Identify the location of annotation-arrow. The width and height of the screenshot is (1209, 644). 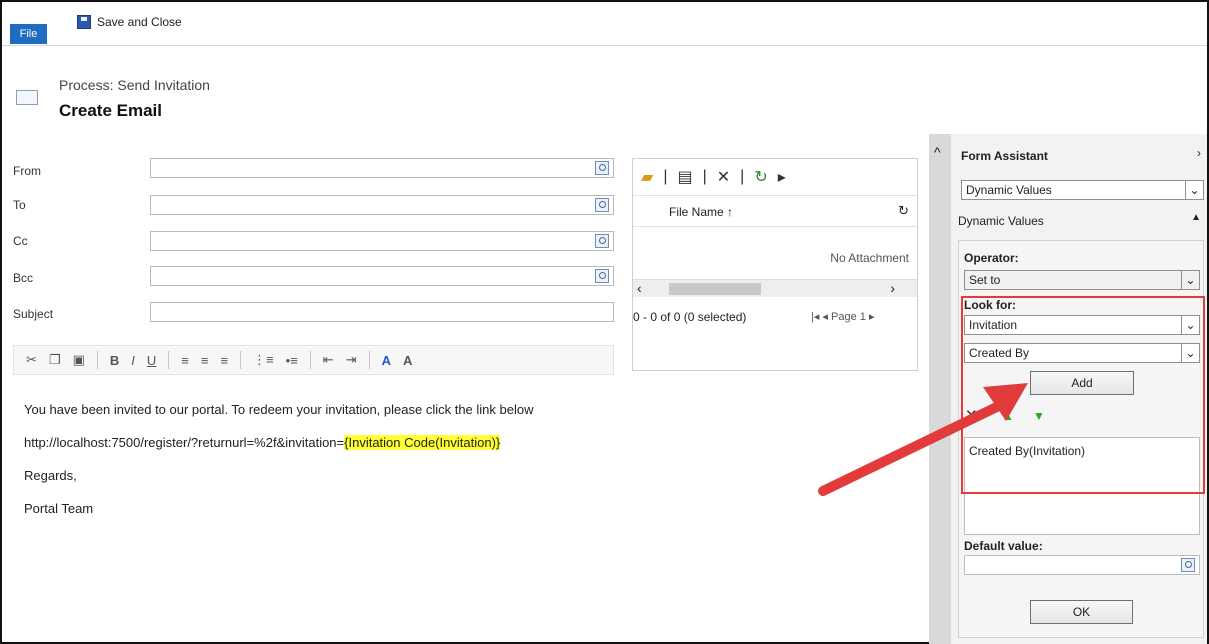
(923, 439).